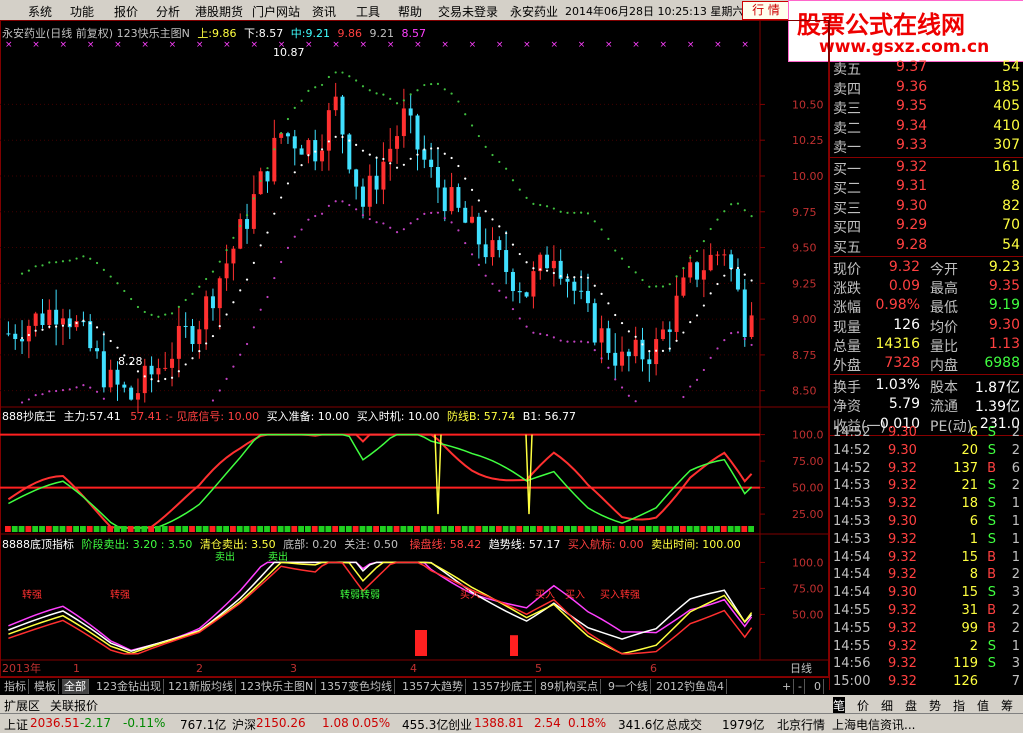 Image resolution: width=1023 pixels, height=733 pixels. What do you see at coordinates (349, 33) in the screenshot?
I see `value-4: 9.86` at bounding box center [349, 33].